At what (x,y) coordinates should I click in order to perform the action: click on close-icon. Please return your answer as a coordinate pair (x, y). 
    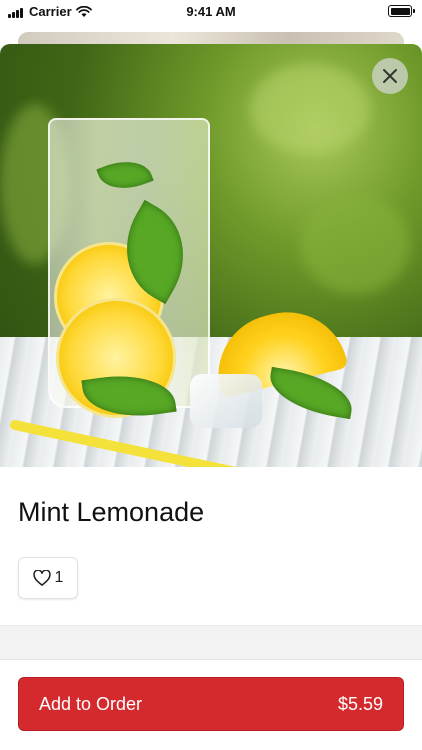
    Looking at the image, I should click on (390, 76).